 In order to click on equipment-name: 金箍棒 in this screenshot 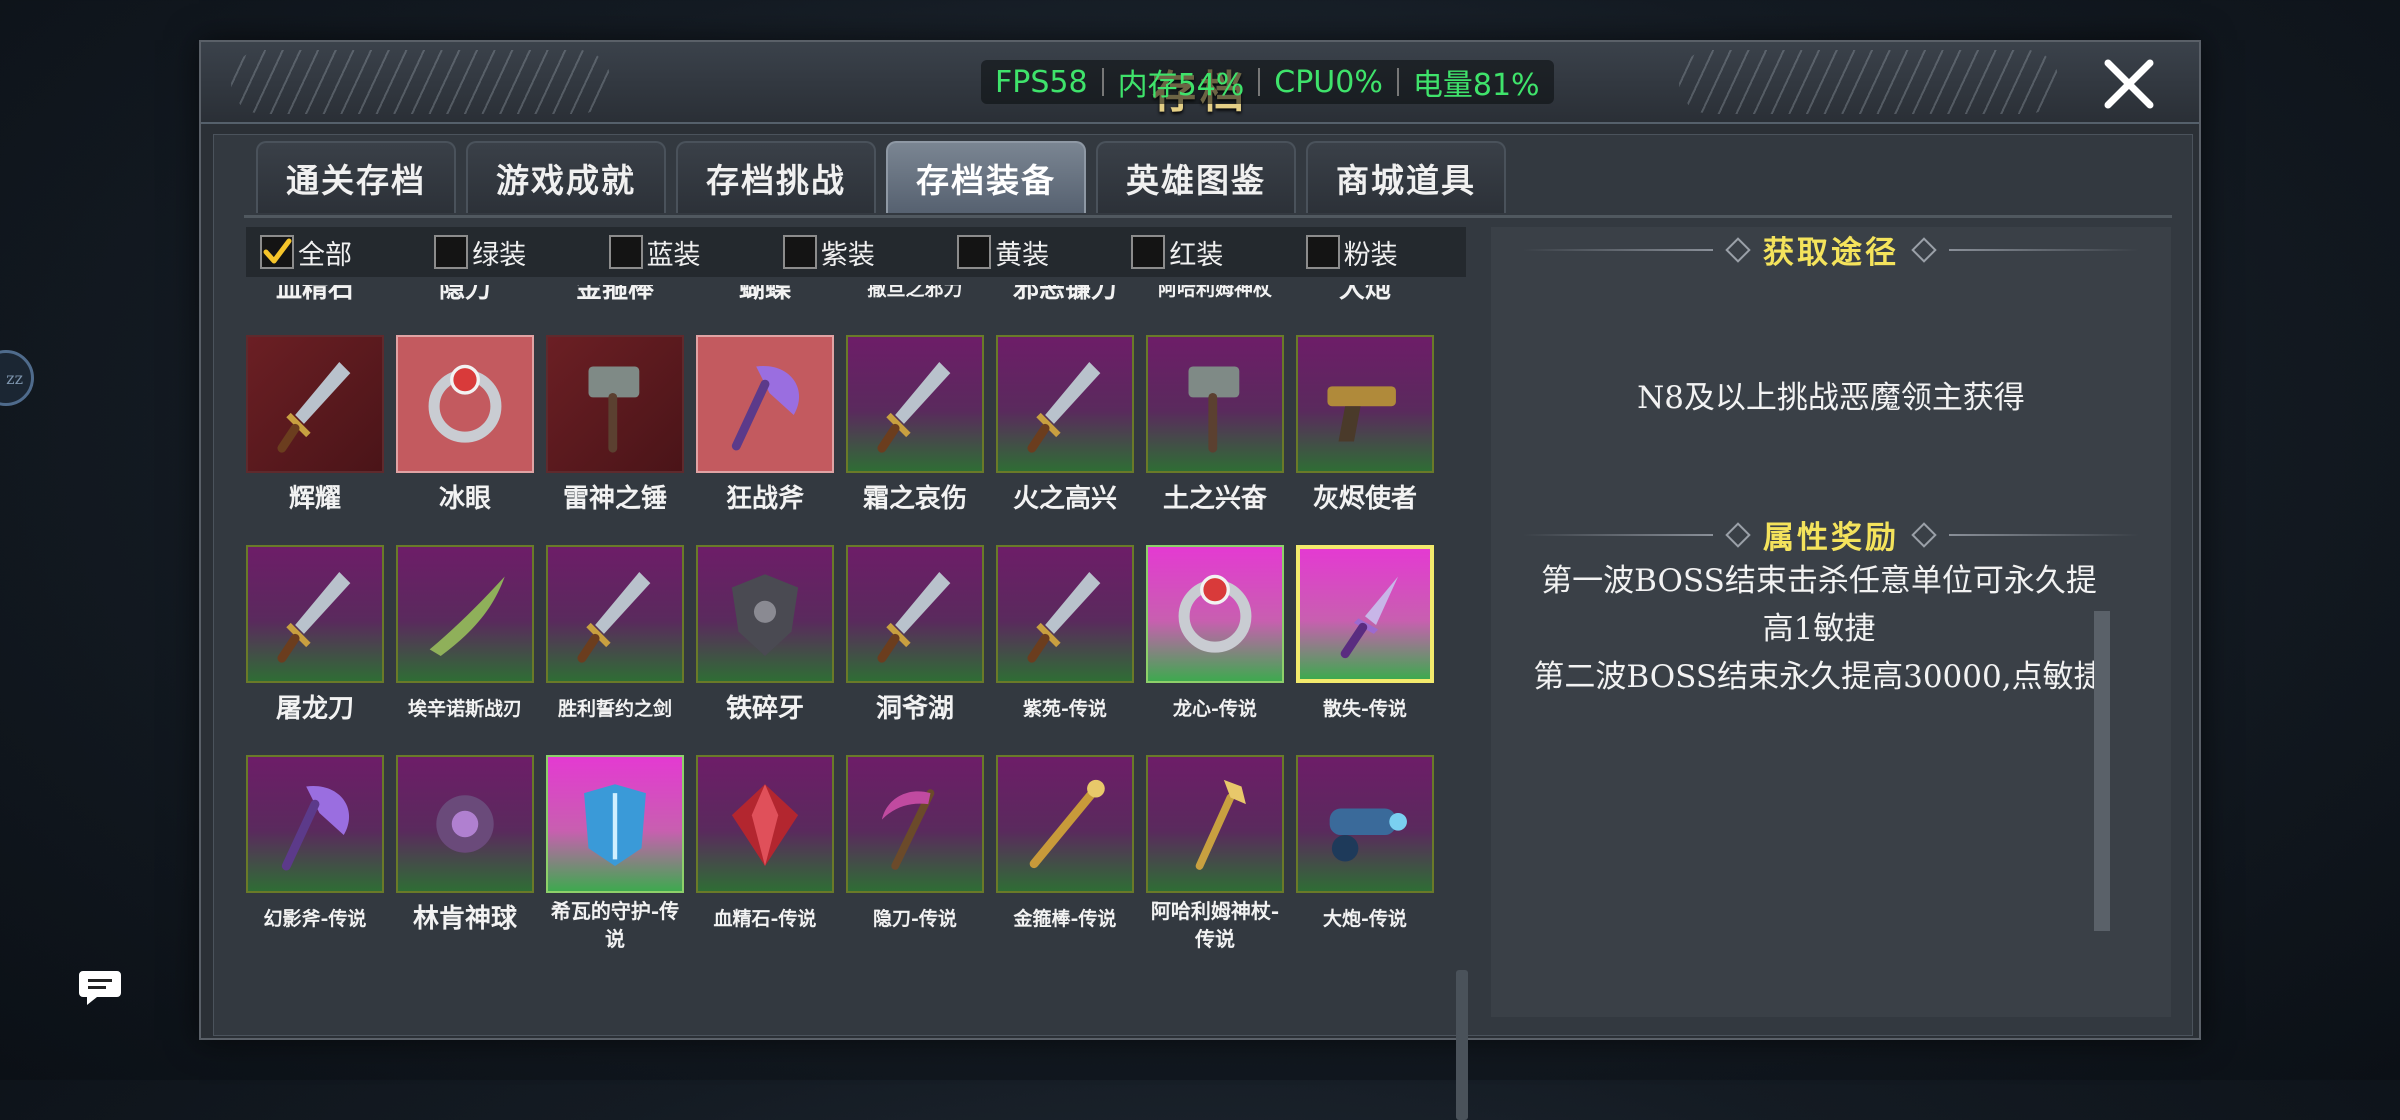, I will do `click(614, 294)`.